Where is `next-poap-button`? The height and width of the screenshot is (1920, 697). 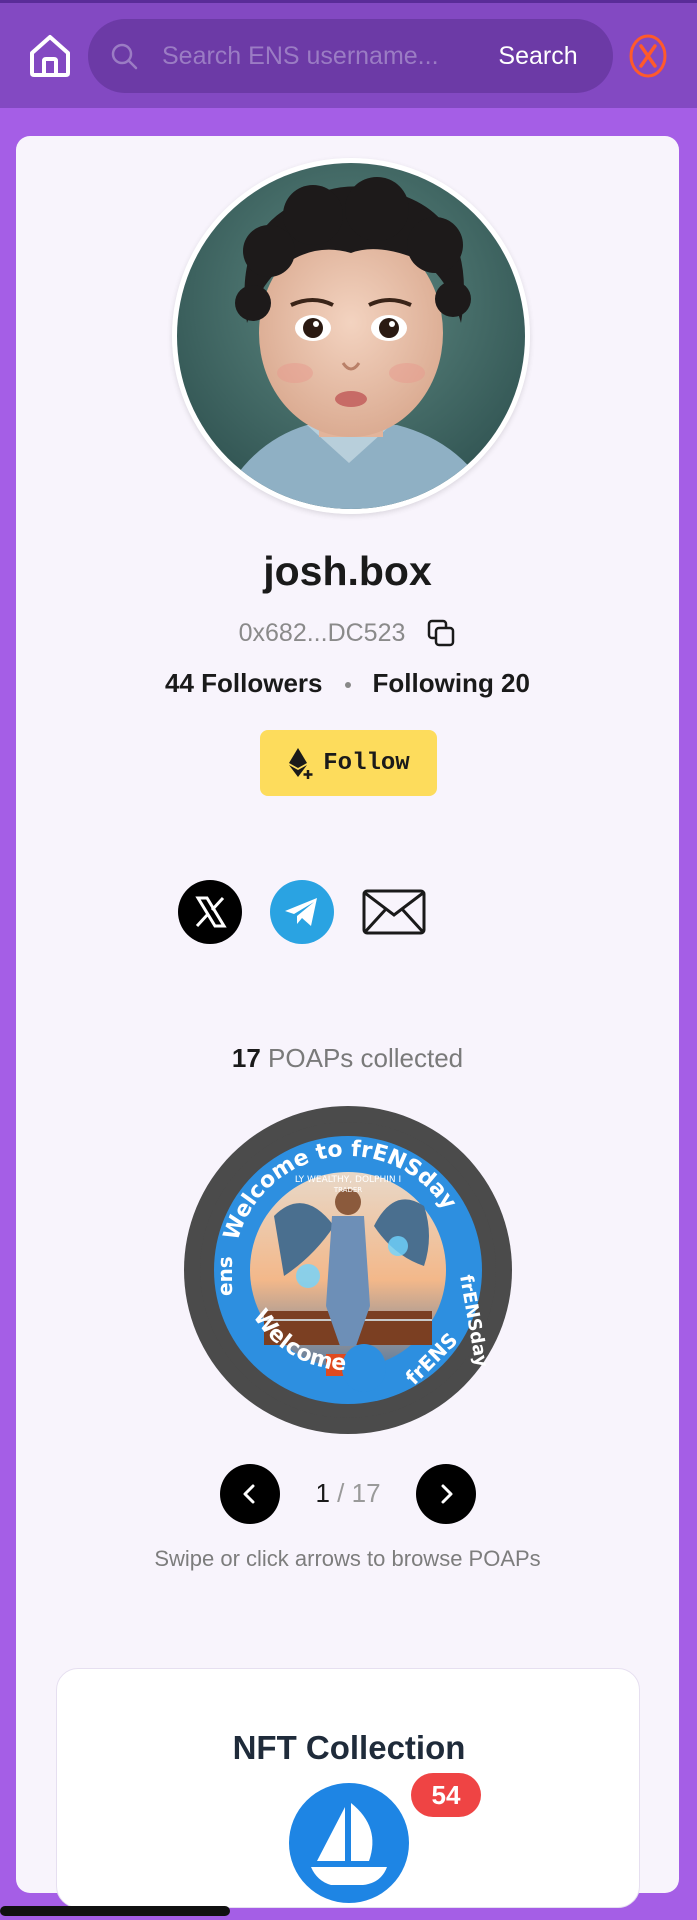 next-poap-button is located at coordinates (446, 1494).